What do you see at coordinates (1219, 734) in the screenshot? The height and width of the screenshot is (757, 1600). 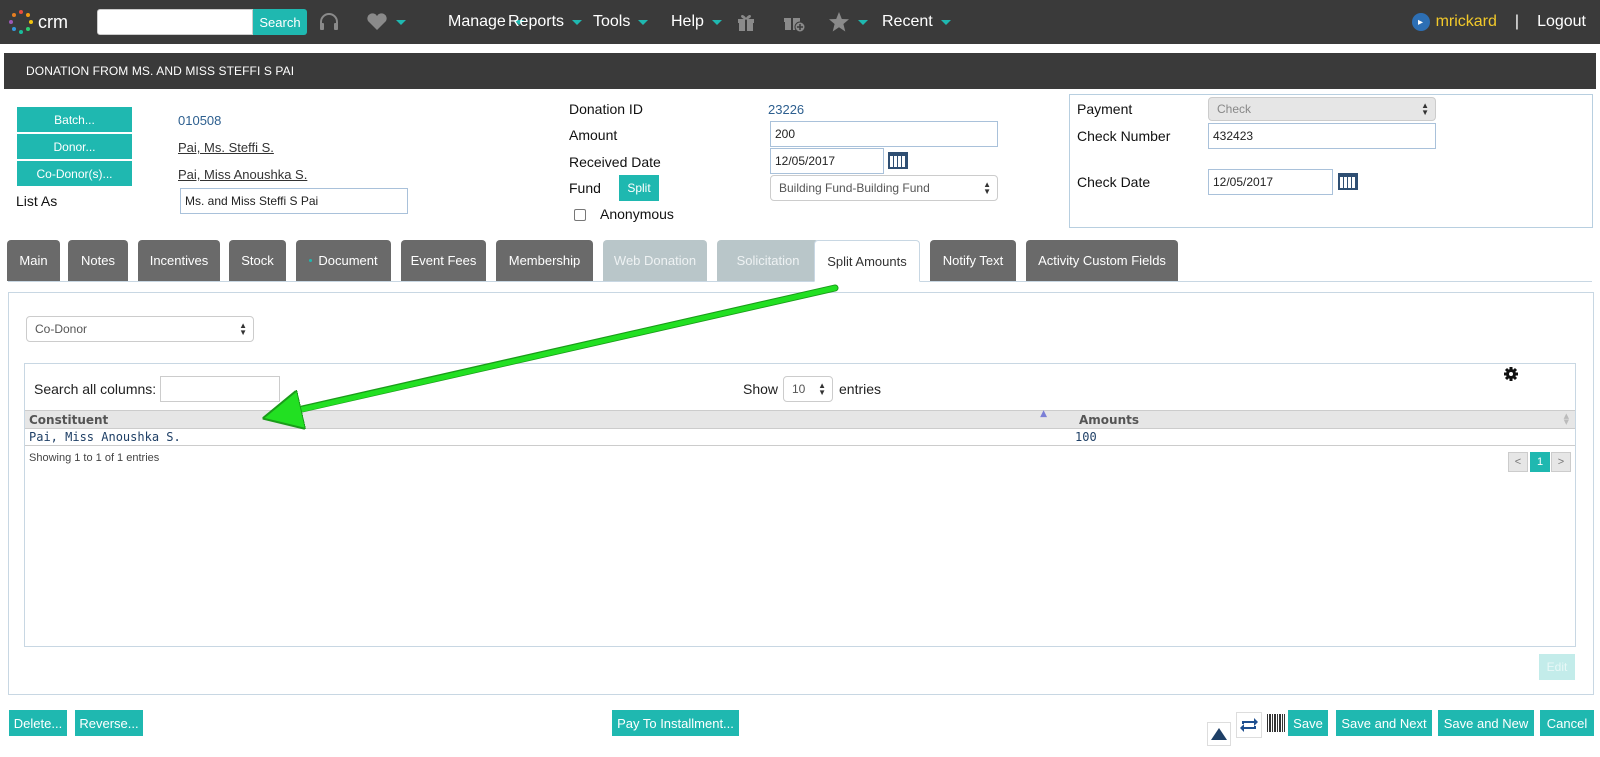 I see `scroll-top-icon` at bounding box center [1219, 734].